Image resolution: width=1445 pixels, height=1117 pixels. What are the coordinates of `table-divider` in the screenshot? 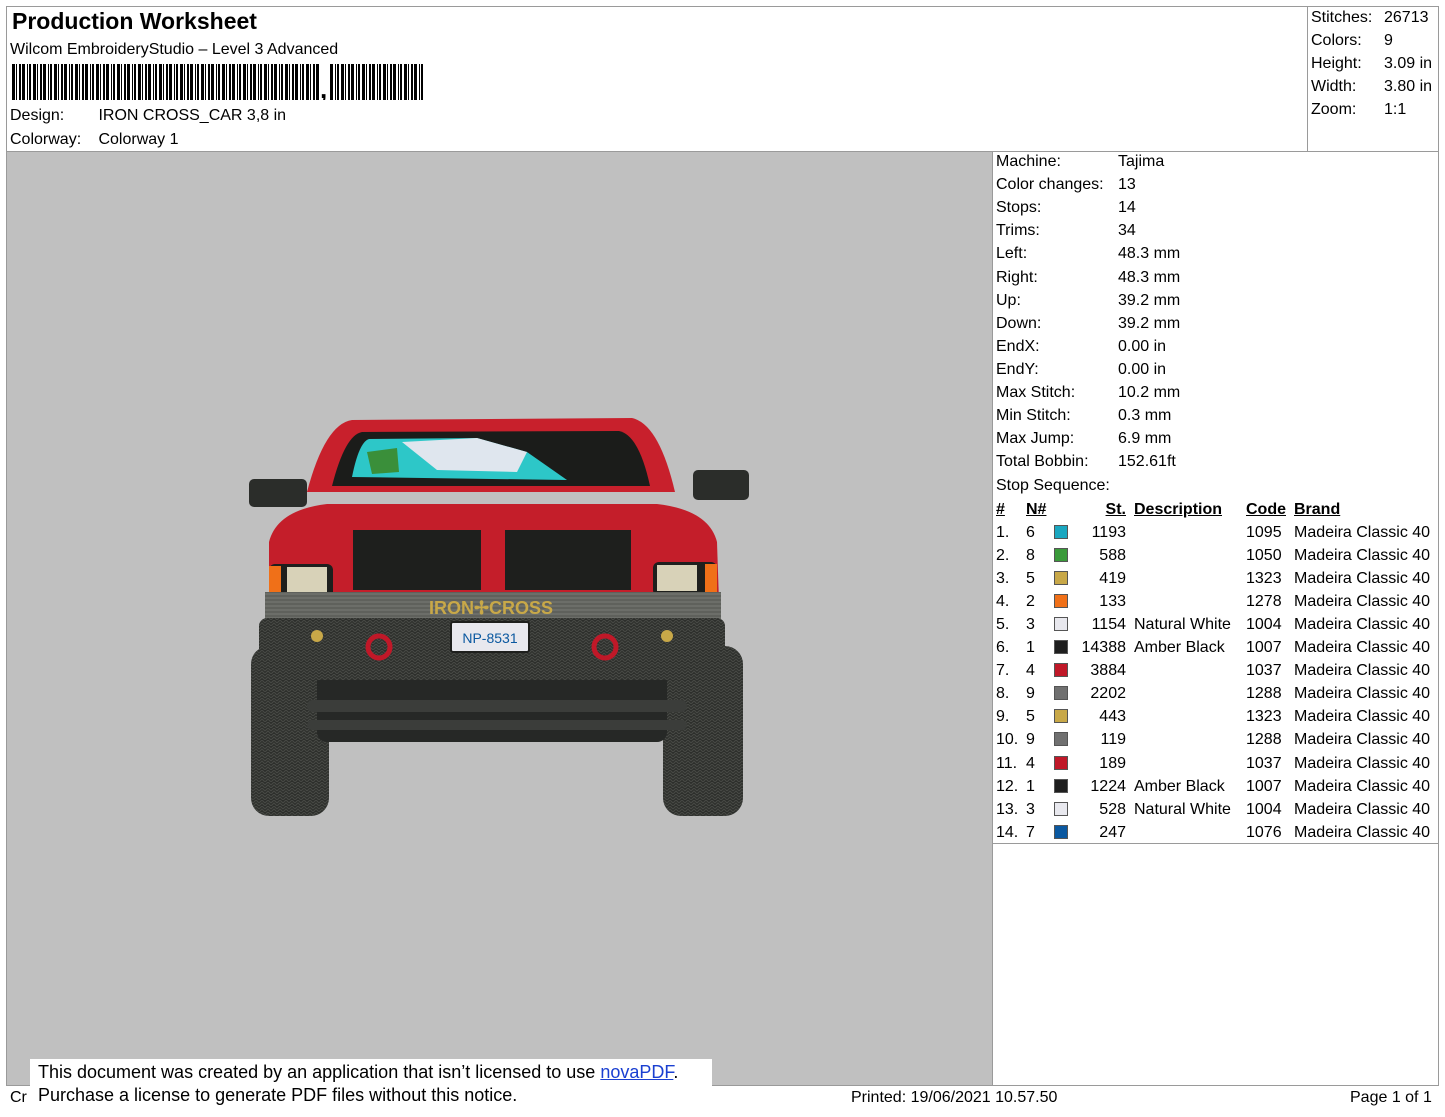 It's located at (1216, 843).